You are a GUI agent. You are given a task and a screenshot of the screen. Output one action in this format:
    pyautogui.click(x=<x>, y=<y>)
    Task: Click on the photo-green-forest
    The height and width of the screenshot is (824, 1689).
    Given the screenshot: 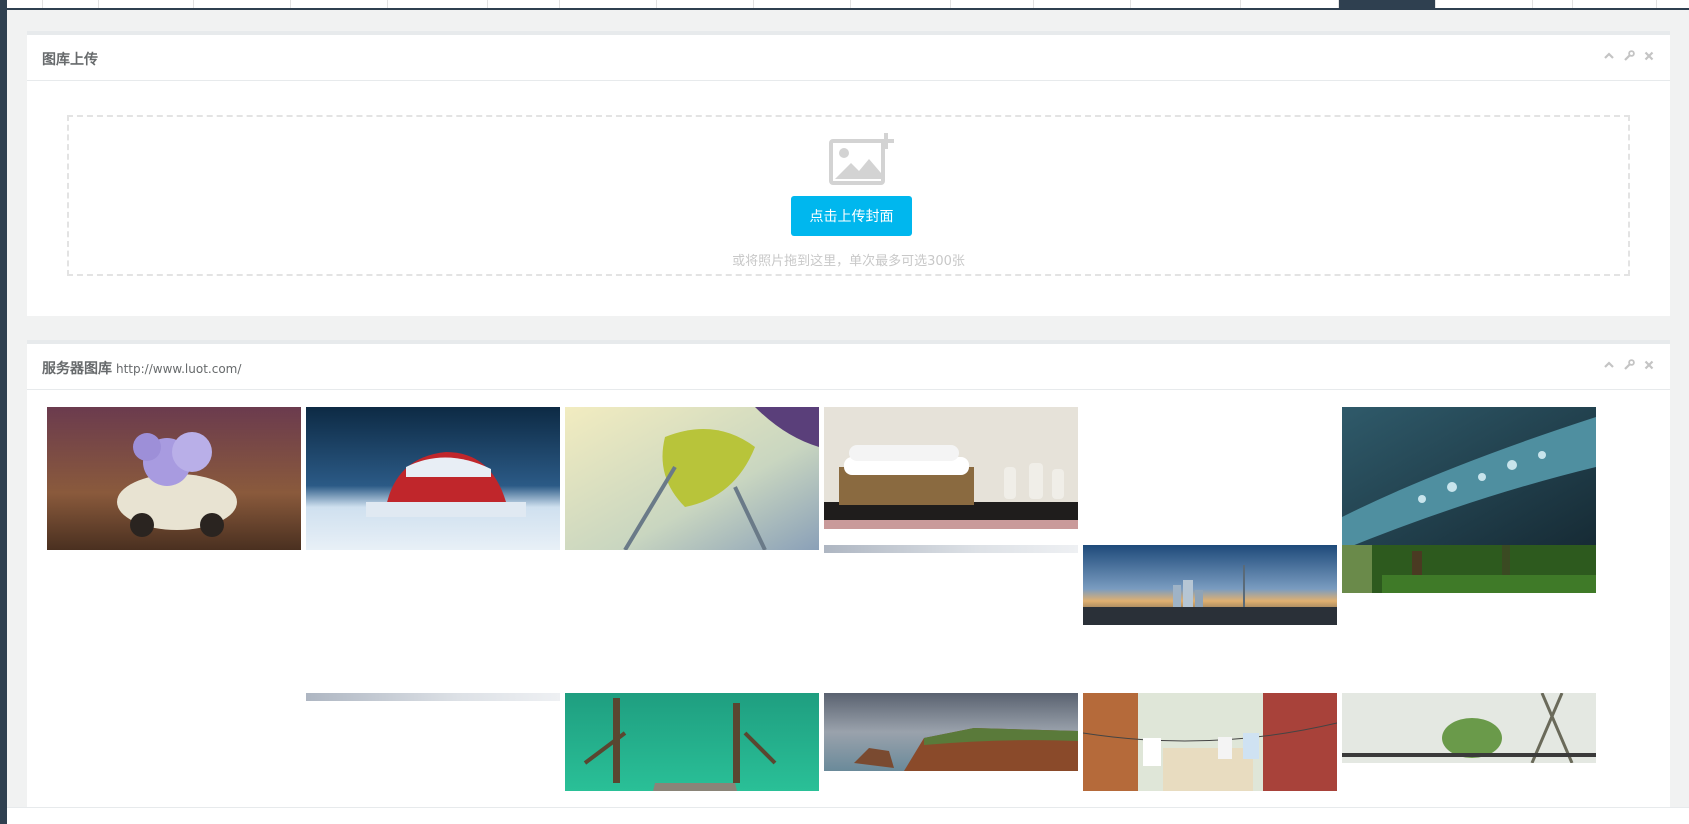 What is the action you would take?
    pyautogui.click(x=1469, y=569)
    